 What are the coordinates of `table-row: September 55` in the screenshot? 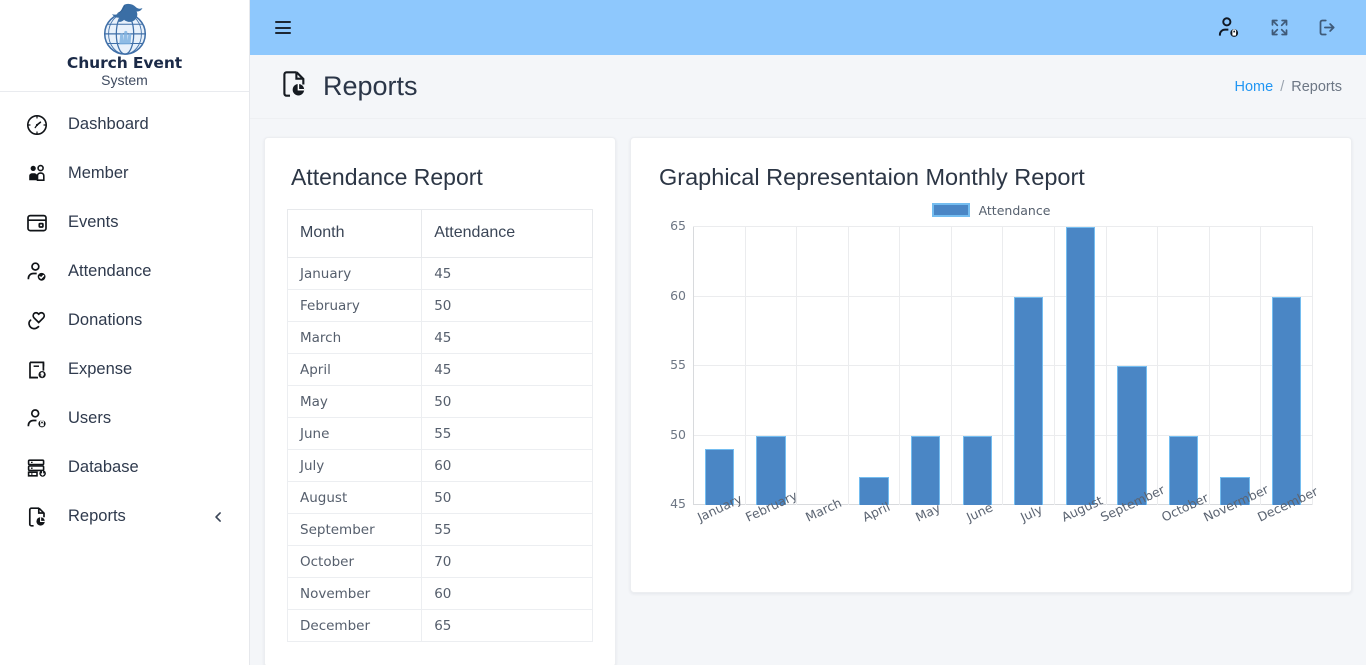 It's located at (439, 529).